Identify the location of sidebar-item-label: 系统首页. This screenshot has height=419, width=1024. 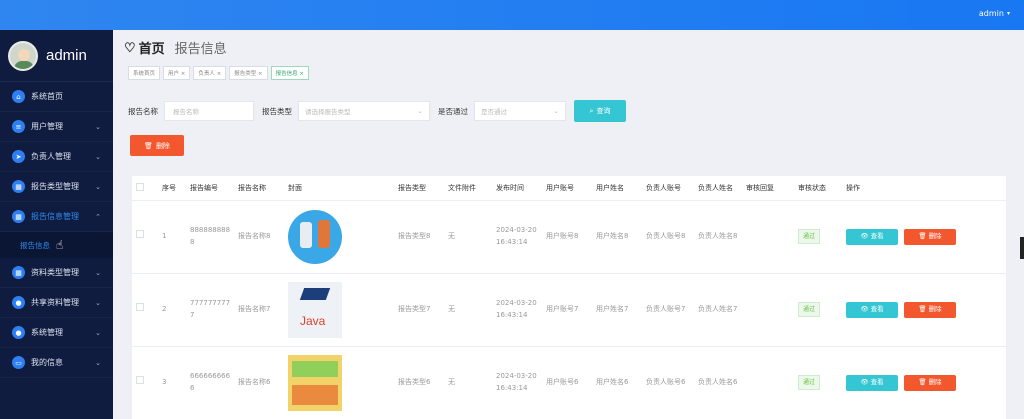
(47, 96).